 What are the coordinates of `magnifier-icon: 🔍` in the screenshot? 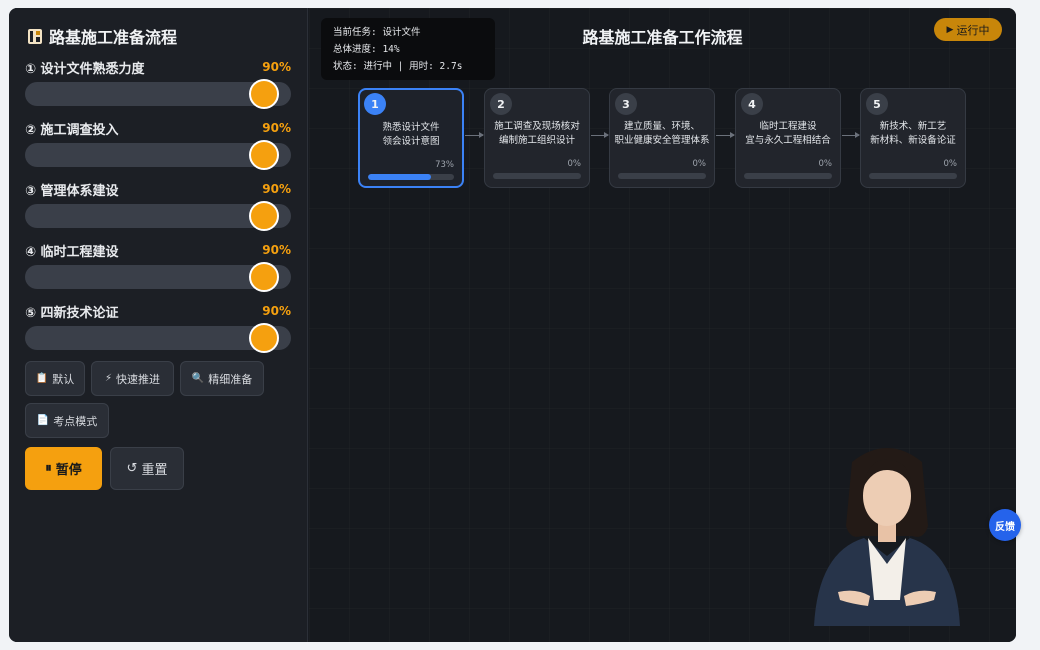 It's located at (198, 378).